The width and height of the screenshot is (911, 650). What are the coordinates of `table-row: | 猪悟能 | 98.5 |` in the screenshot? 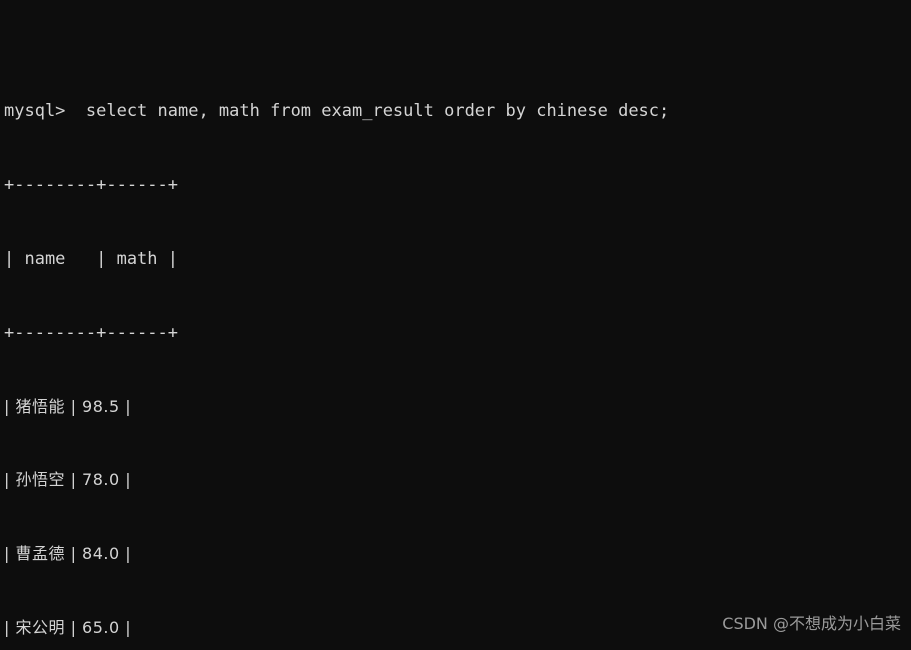 It's located at (68, 406).